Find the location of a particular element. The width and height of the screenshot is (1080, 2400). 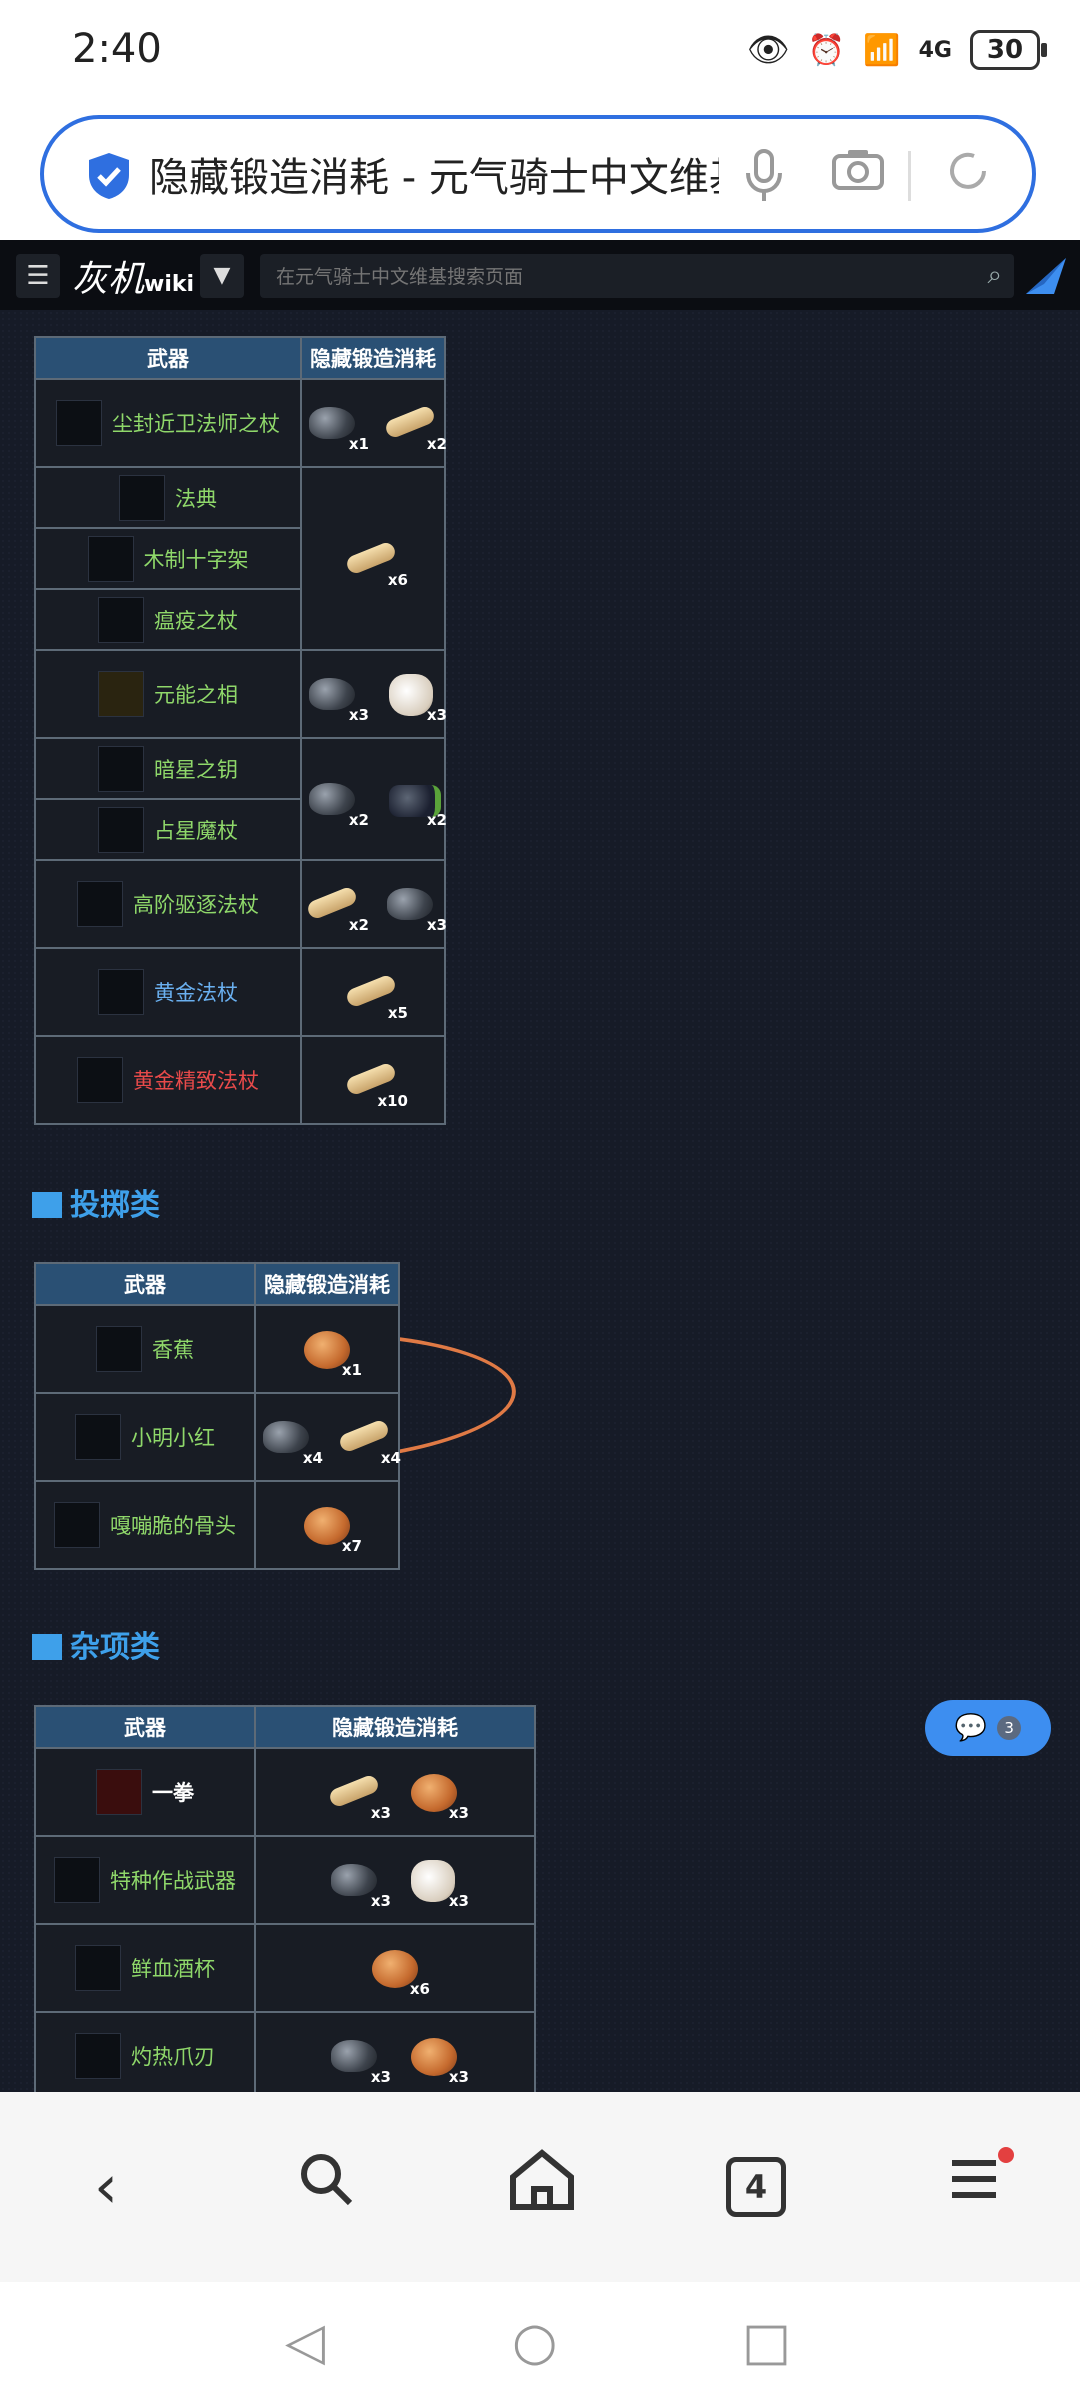

refresh-icon is located at coordinates (968, 177).